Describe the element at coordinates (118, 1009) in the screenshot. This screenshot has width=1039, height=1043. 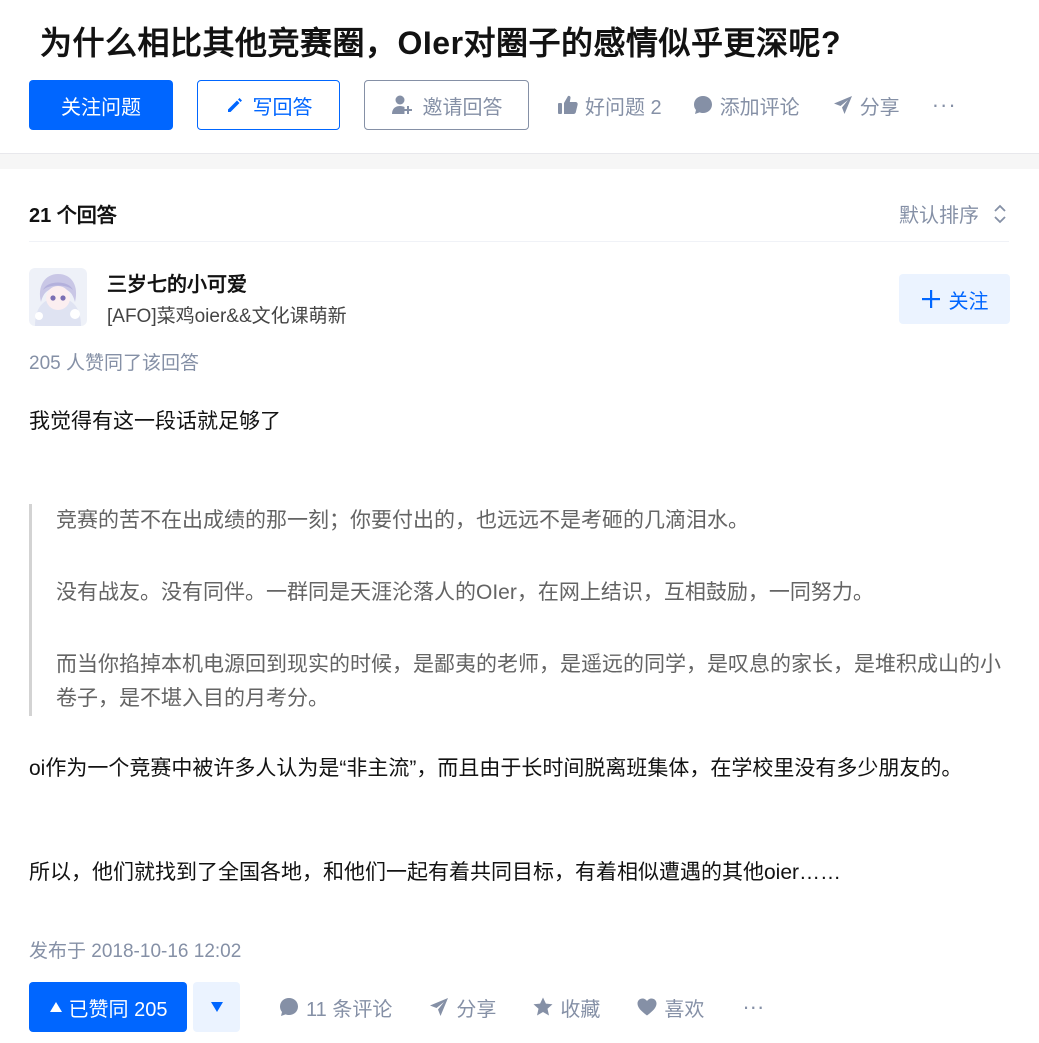
I see `upvote-label: 已赞同 205` at that location.